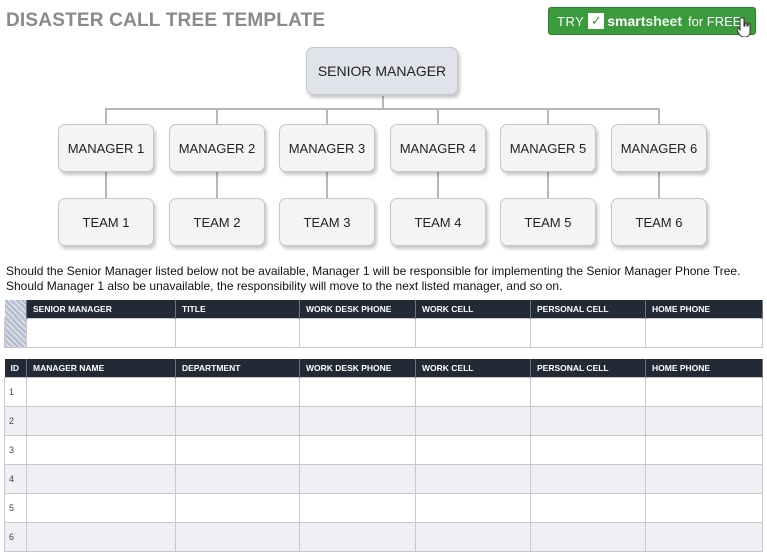  I want to click on table-row: 6, so click(383, 537).